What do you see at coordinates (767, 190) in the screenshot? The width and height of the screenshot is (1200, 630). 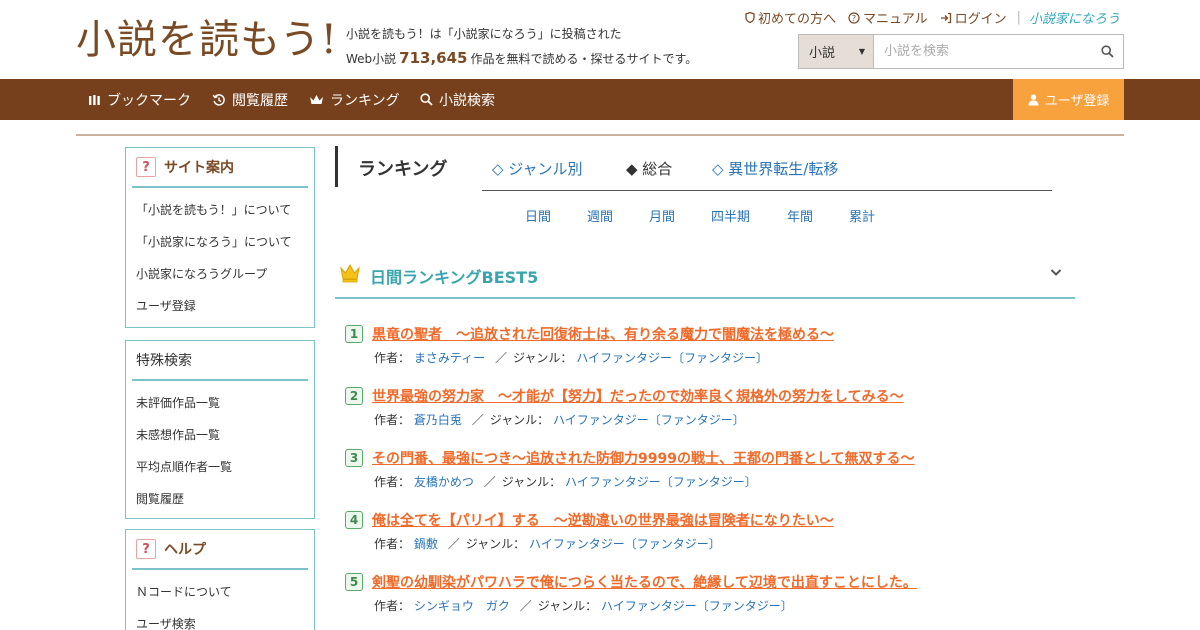 I see `tab-underline` at bounding box center [767, 190].